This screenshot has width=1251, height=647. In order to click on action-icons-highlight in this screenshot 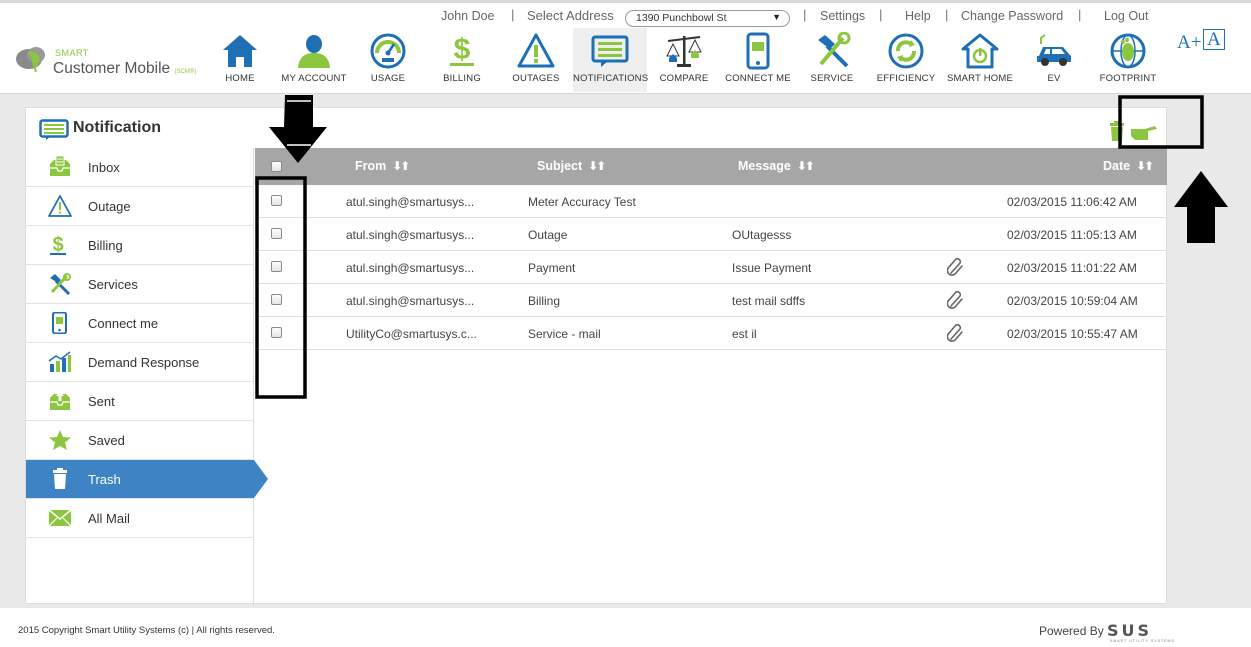, I will do `click(1161, 122)`.